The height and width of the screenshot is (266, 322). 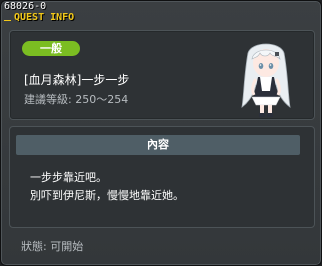 I want to click on content-line-2: 別吓到伊尼斯，慢慢地靠近她。, so click(x=107, y=195).